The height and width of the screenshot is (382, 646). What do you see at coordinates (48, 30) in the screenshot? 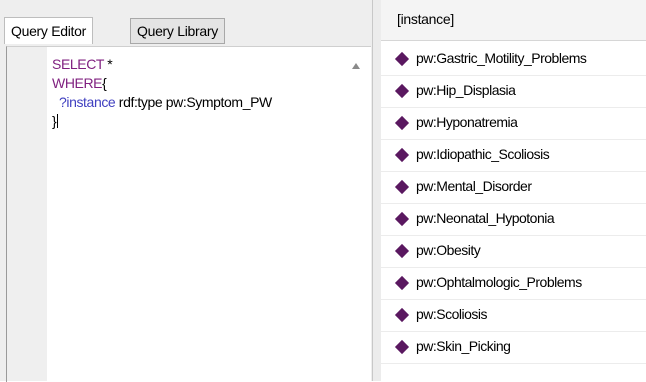
I see `tab-query-editor: Query Editor` at bounding box center [48, 30].